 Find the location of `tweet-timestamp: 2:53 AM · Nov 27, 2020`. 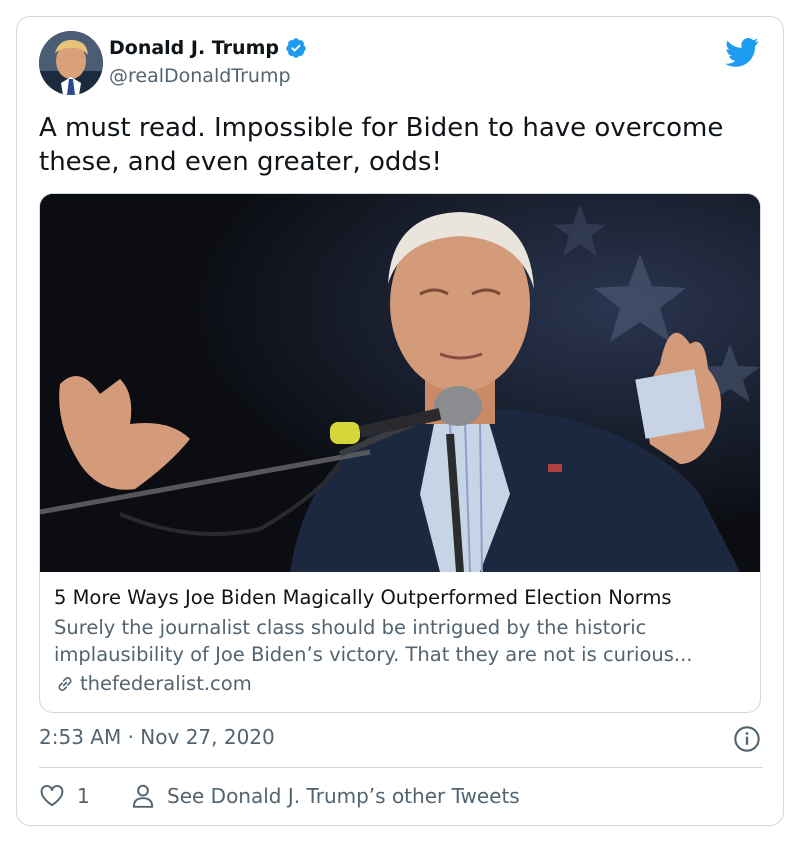

tweet-timestamp: 2:53 AM · Nov 27, 2020 is located at coordinates (157, 737).